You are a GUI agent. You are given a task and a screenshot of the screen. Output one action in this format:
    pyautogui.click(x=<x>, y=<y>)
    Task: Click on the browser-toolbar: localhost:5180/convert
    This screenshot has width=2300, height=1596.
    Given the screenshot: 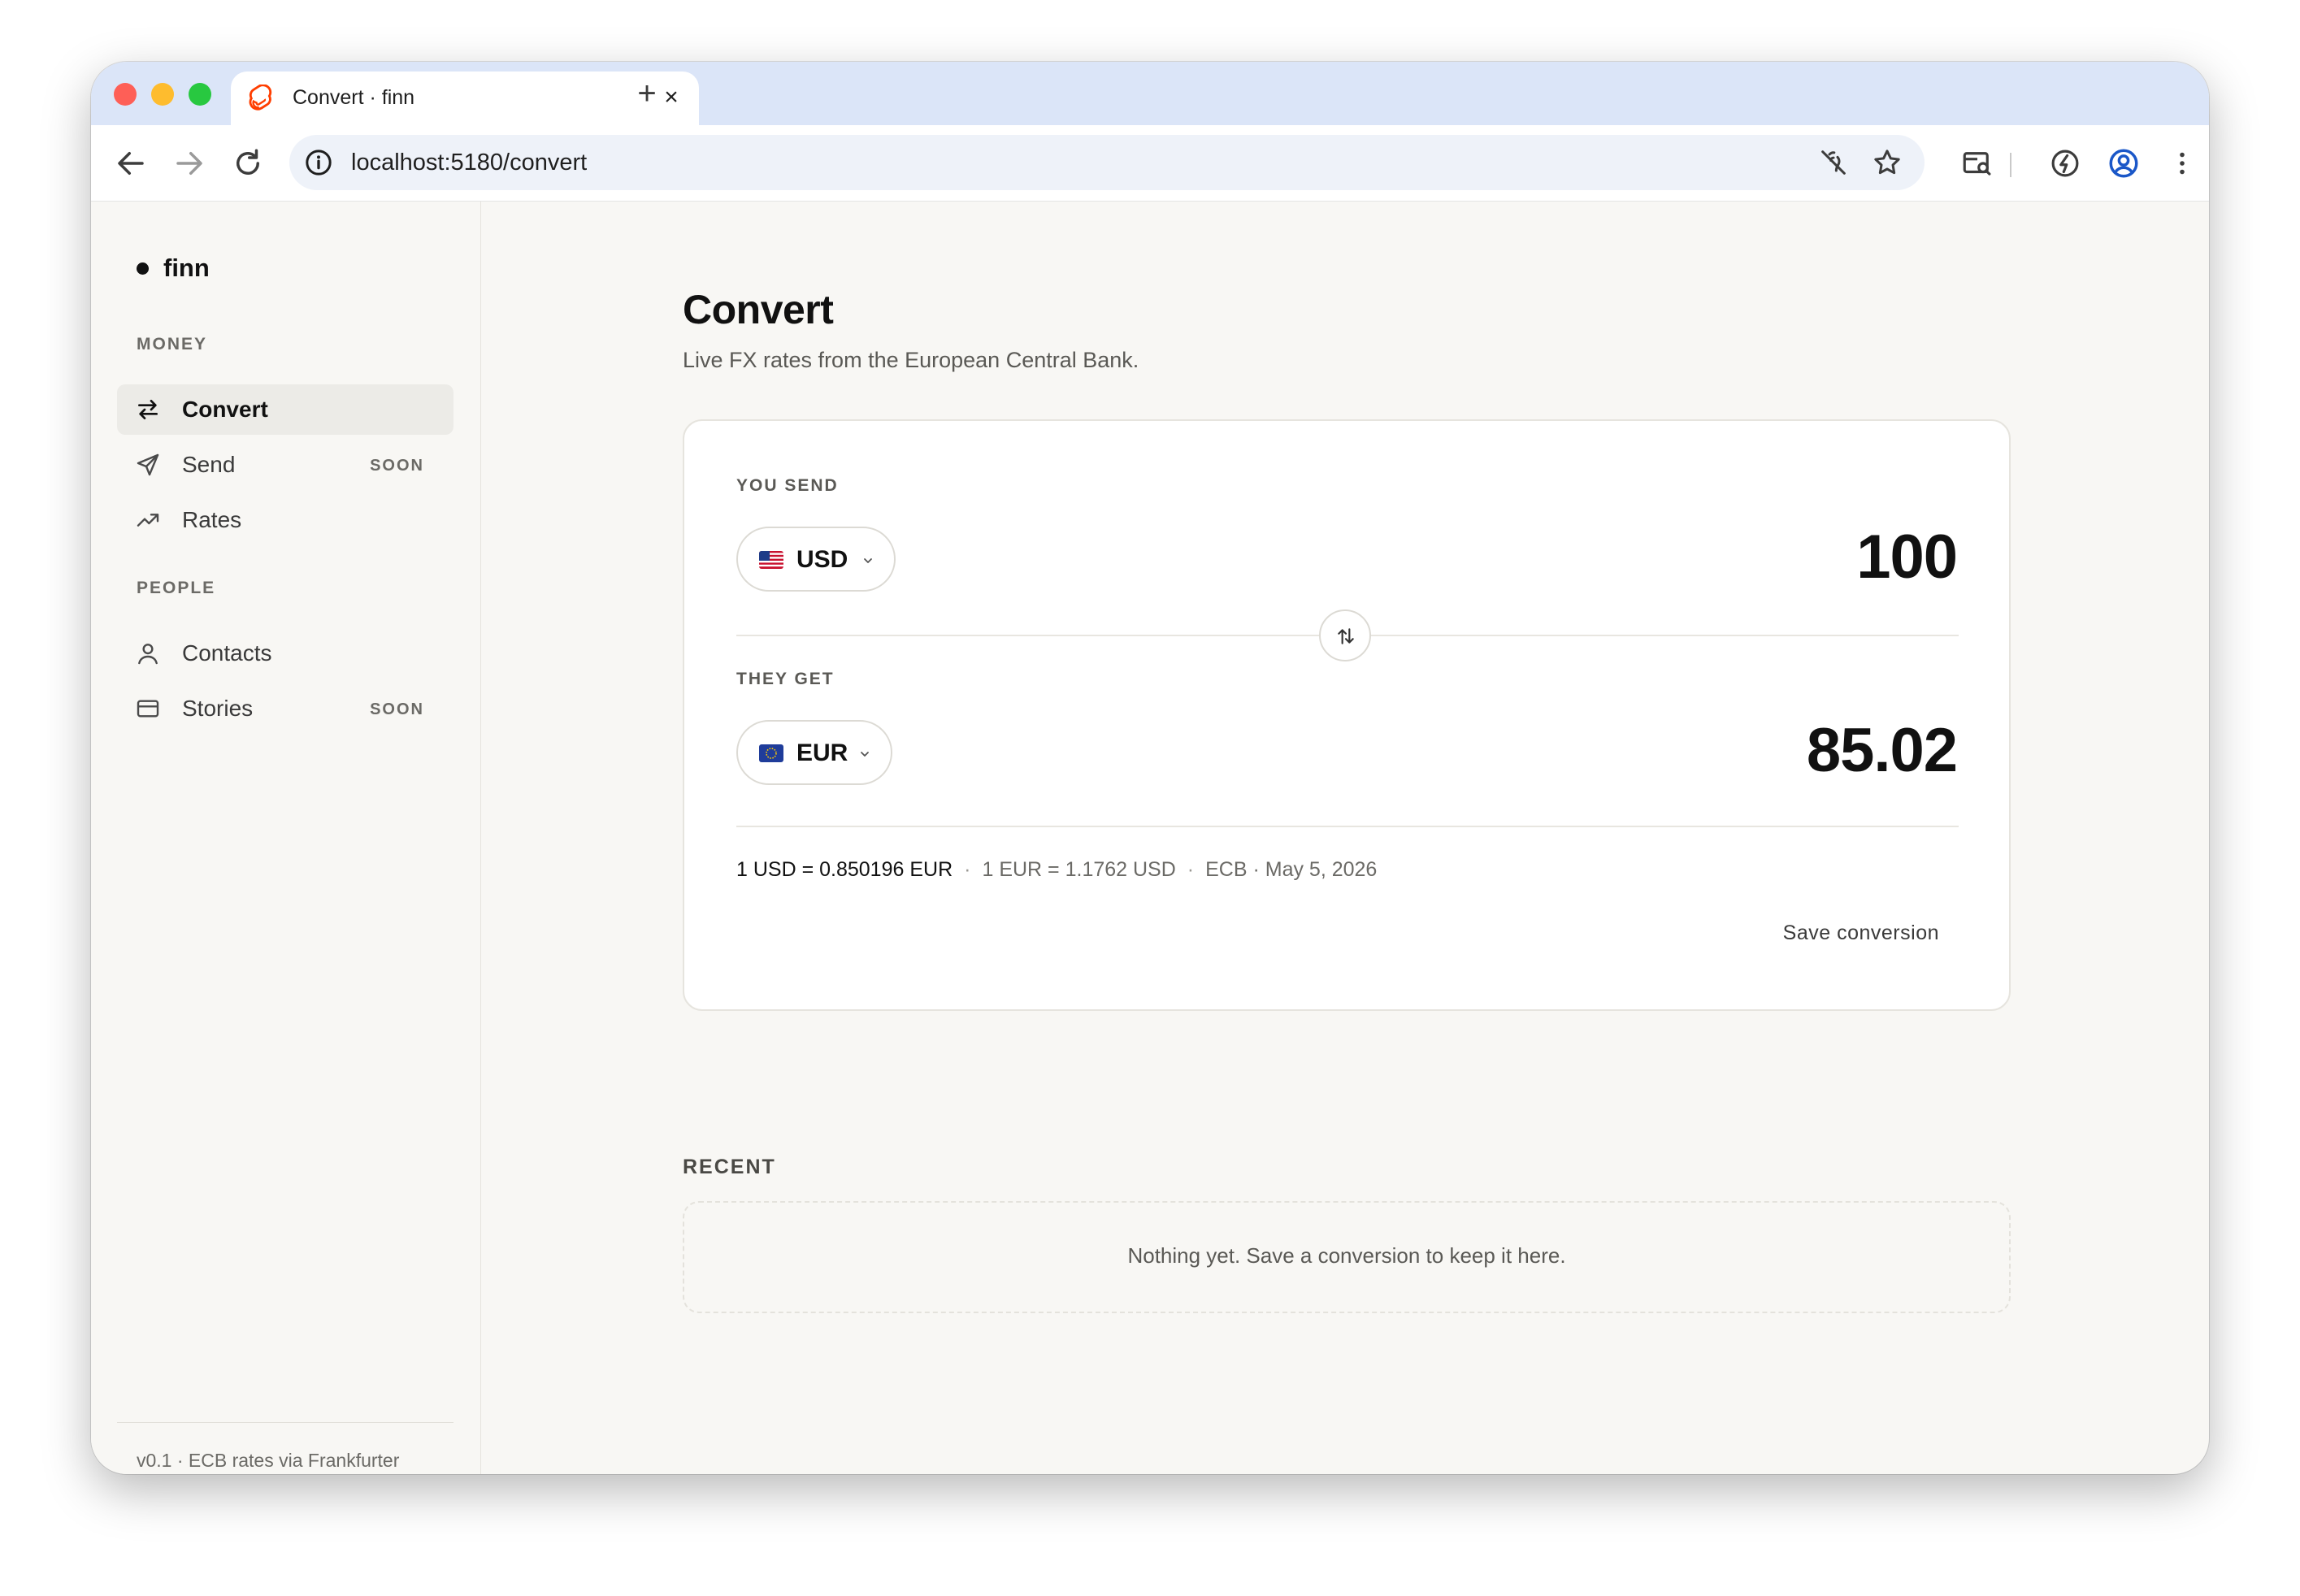 What is the action you would take?
    pyautogui.click(x=1150, y=163)
    